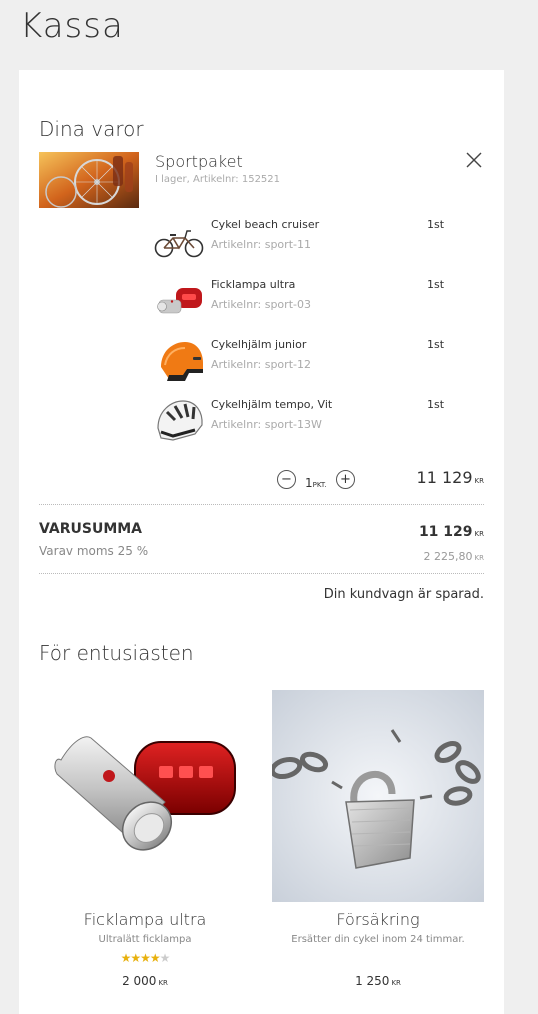 Image resolution: width=538 pixels, height=1014 pixels. I want to click on item-price: 11 129 KR, so click(450, 477).